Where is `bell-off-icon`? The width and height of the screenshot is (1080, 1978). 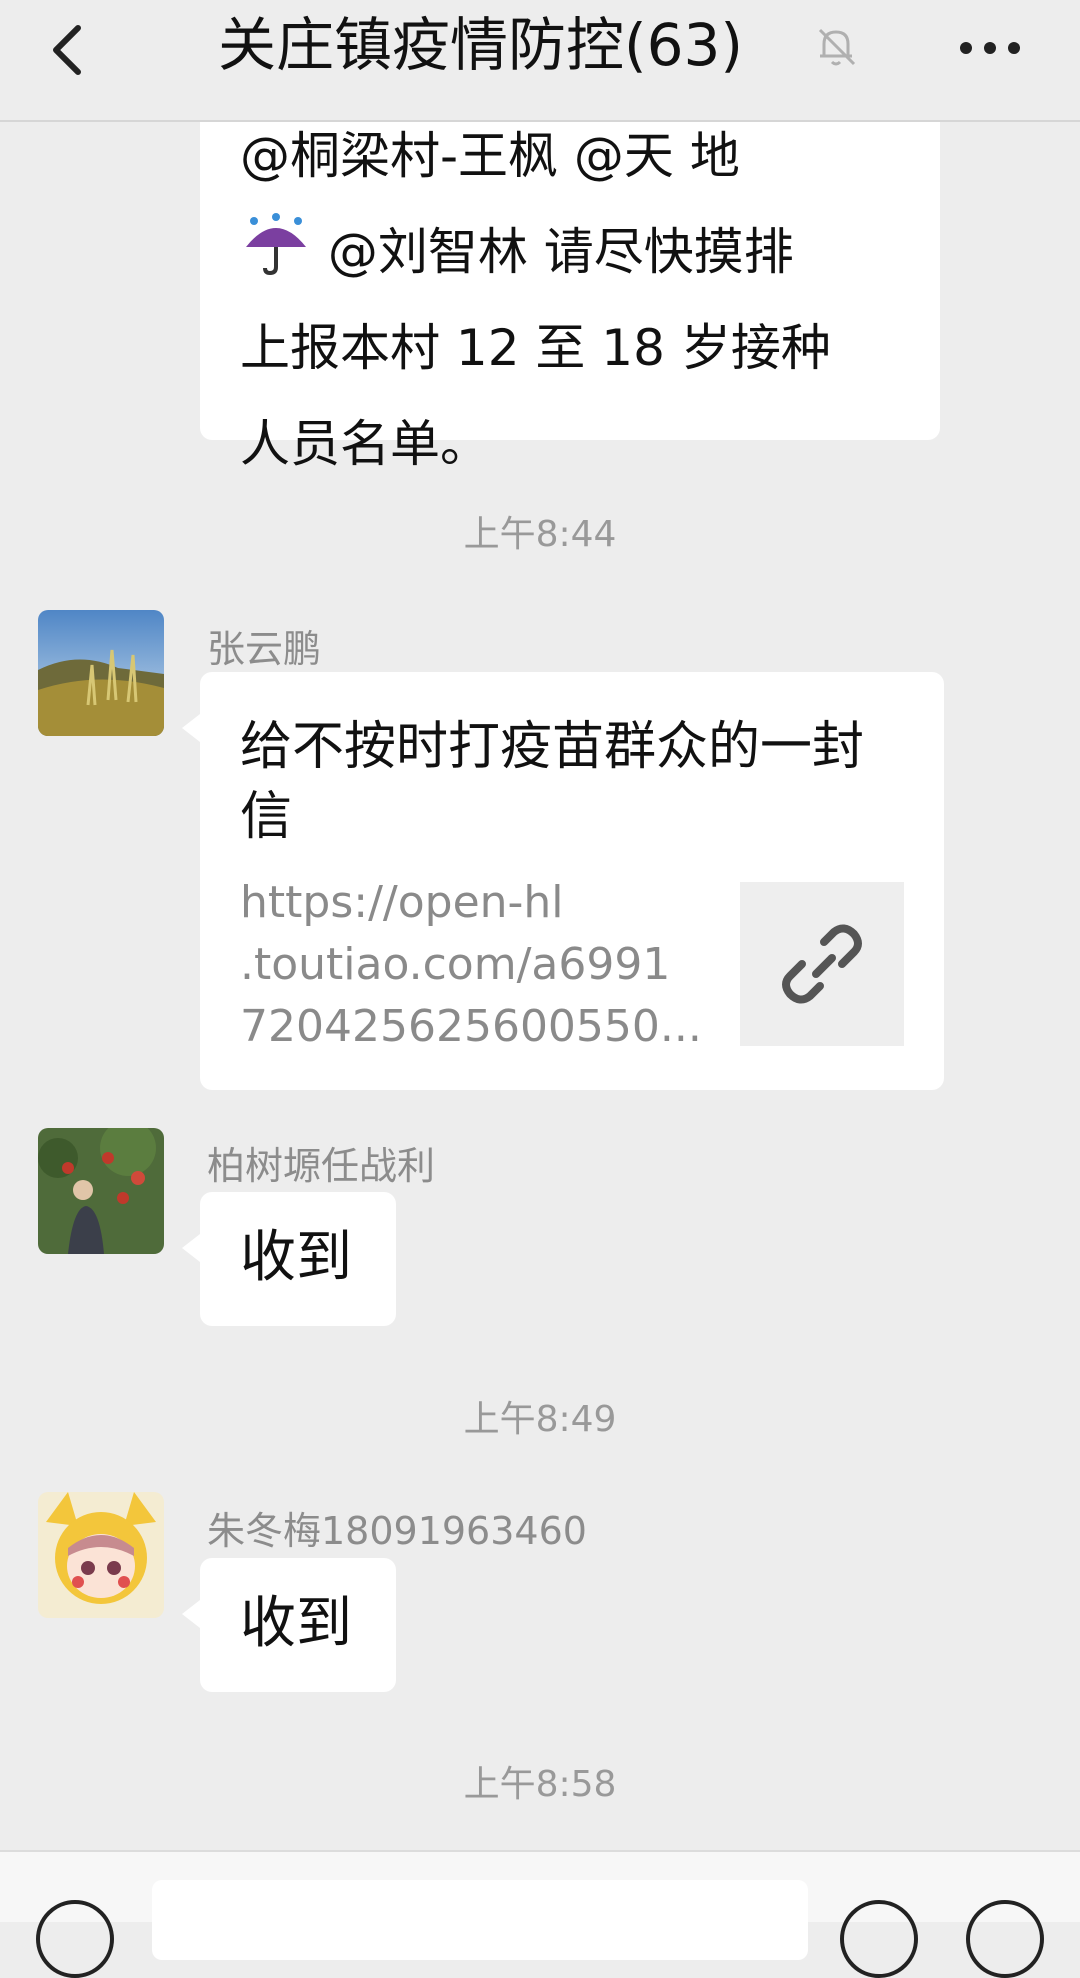 bell-off-icon is located at coordinates (837, 47).